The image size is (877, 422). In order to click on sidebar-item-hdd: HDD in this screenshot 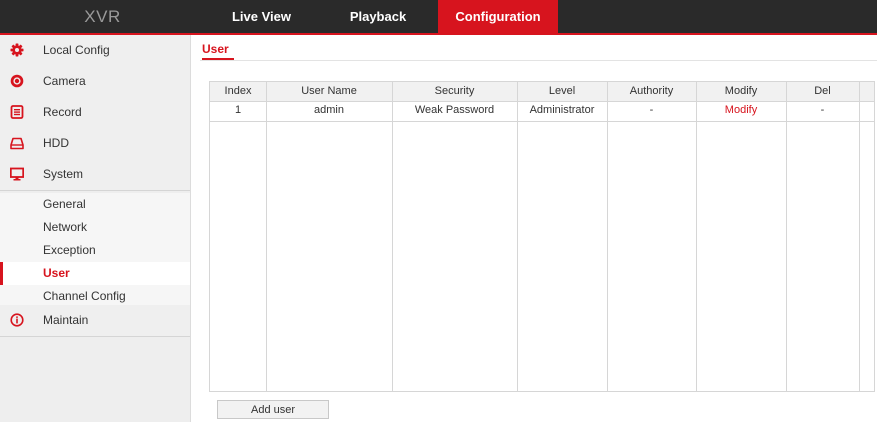, I will do `click(95, 144)`.